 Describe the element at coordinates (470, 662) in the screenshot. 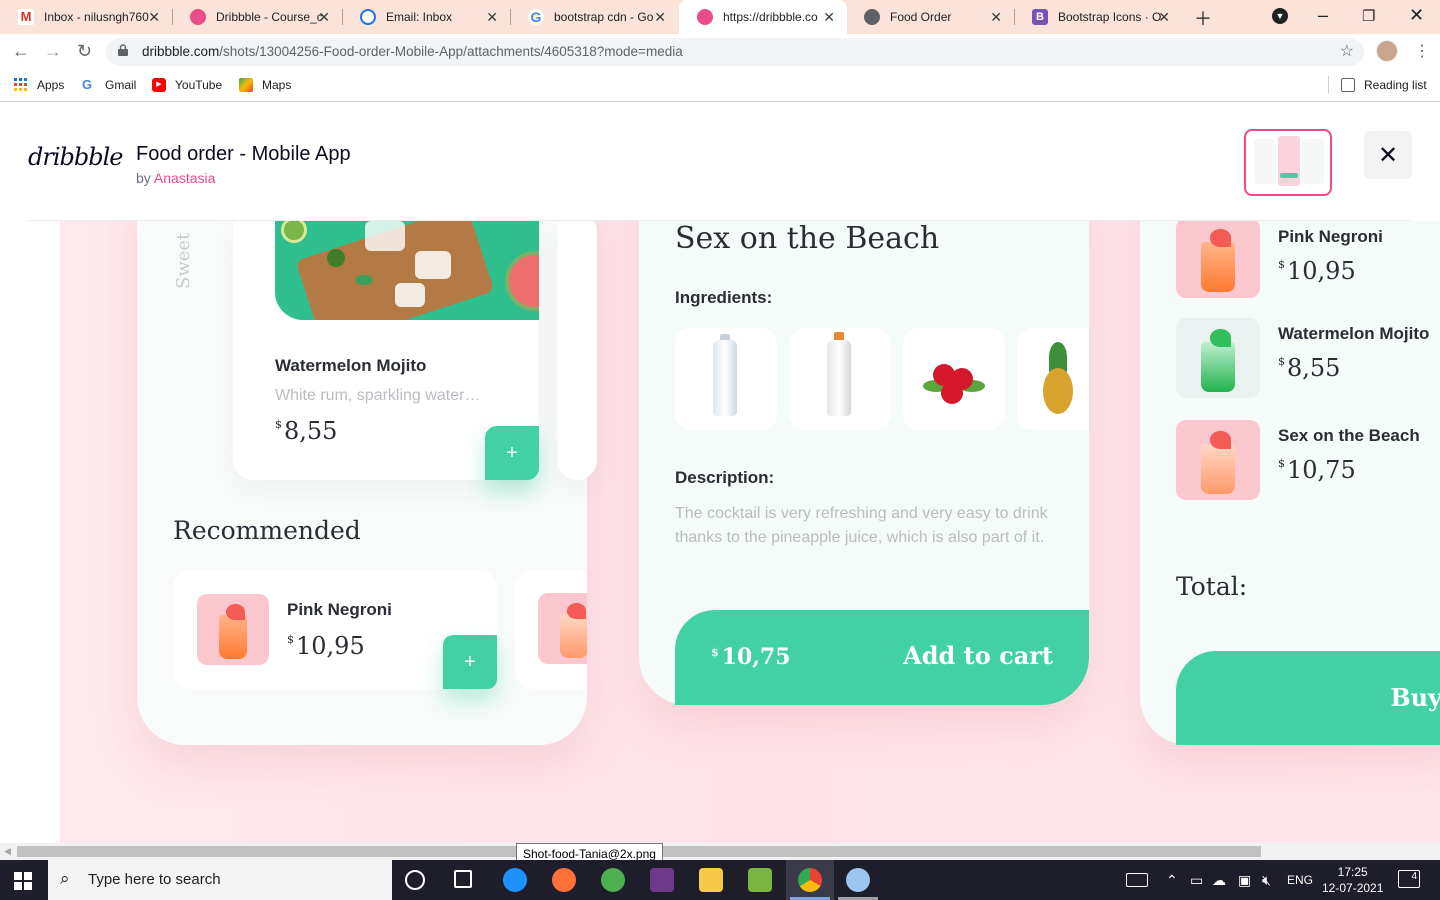

I see `add-recommended-button: +` at that location.